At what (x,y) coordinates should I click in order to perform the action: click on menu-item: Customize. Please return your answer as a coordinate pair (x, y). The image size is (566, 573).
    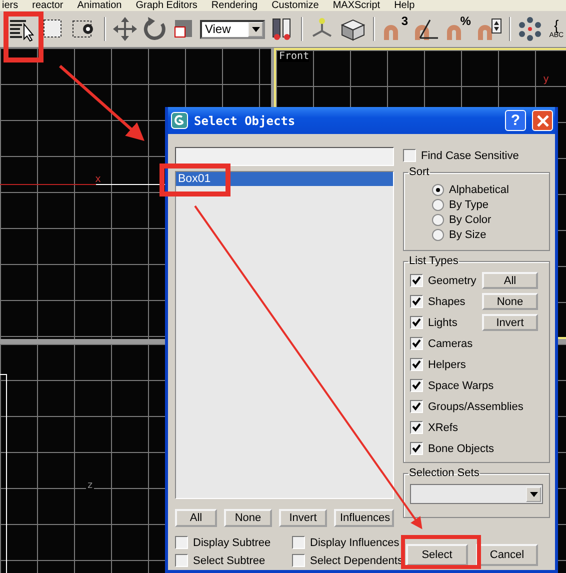
    Looking at the image, I should click on (295, 5).